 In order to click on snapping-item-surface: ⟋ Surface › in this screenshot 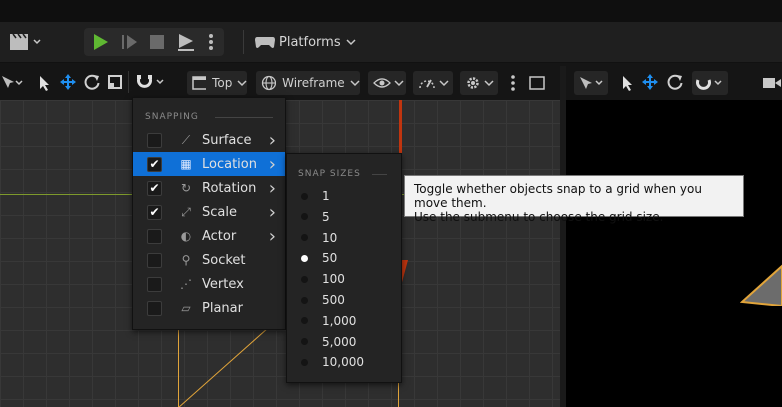, I will do `click(209, 140)`.